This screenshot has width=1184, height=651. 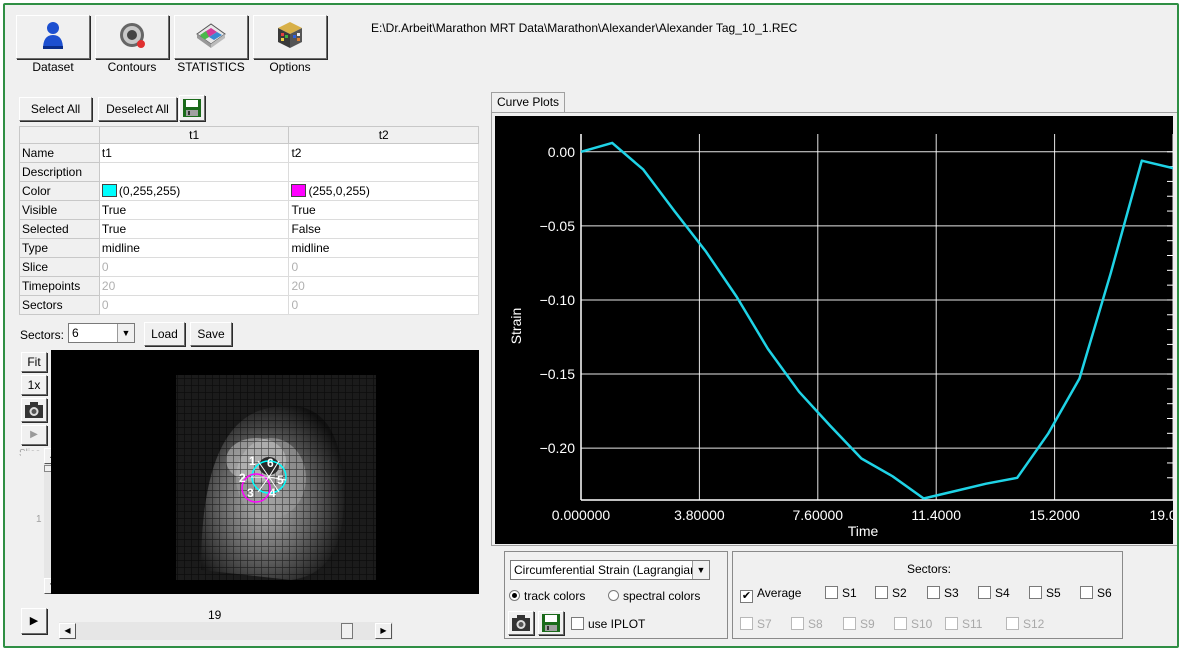 I want to click on sector-label: S2, so click(x=899, y=593).